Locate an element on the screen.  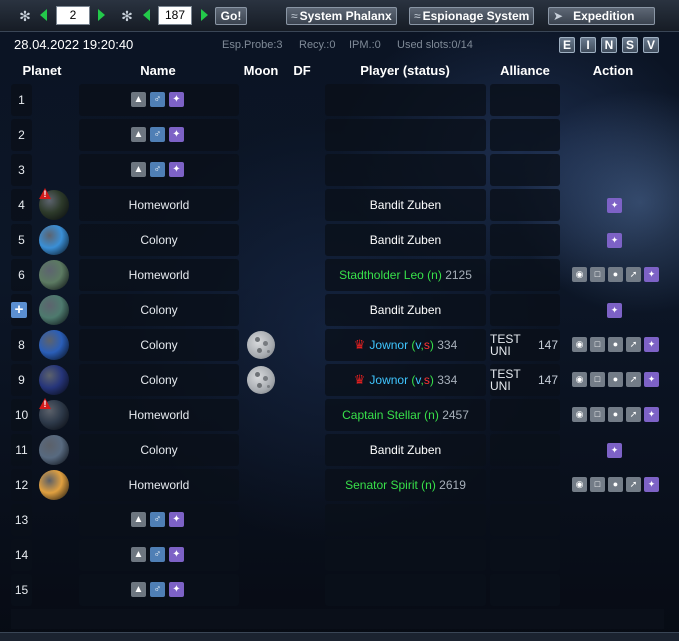
galaxy-next-arrow is located at coordinates (101, 15).